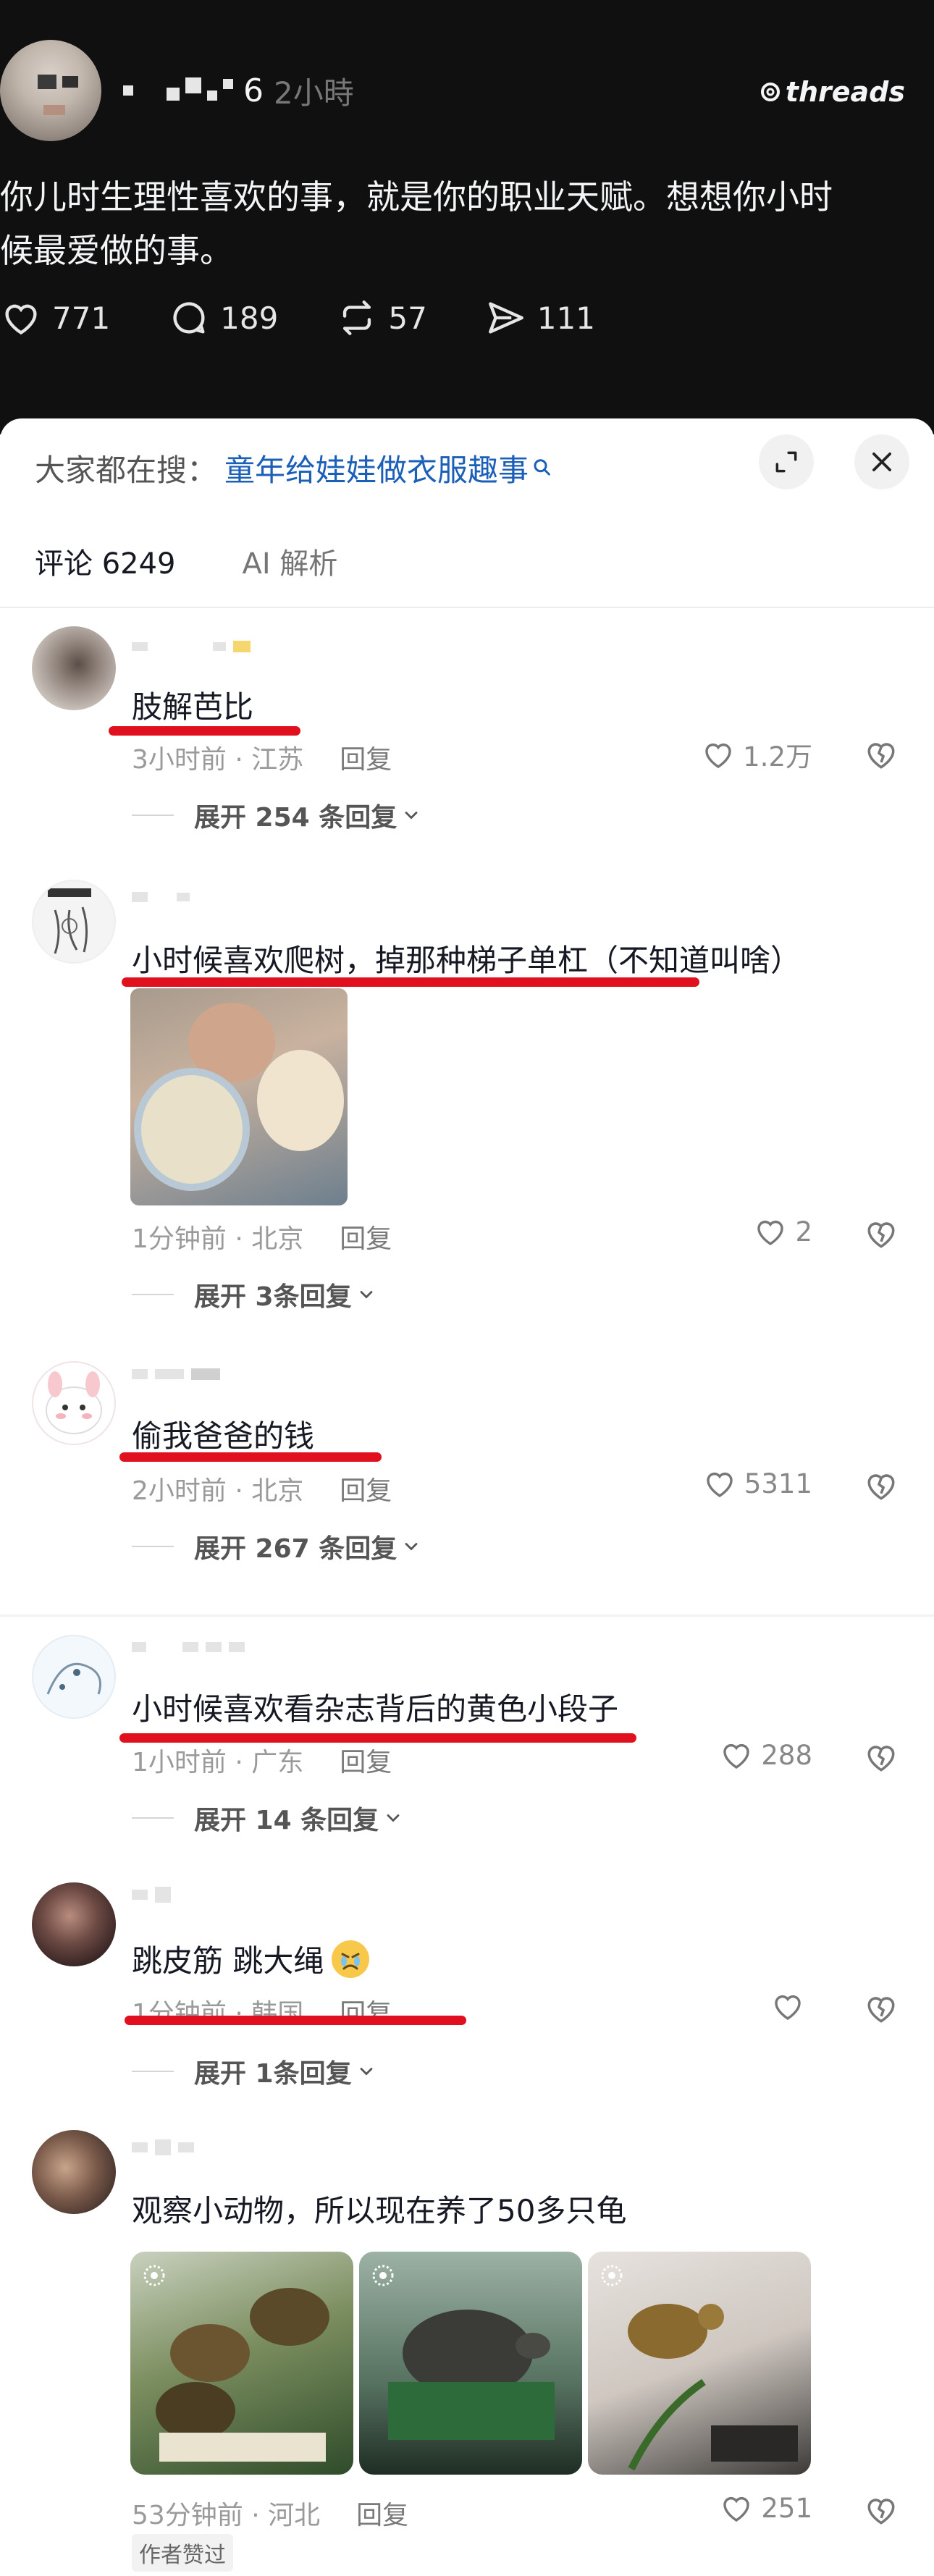  Describe the element at coordinates (765, 1755) in the screenshot. I see `like-button: 288` at that location.